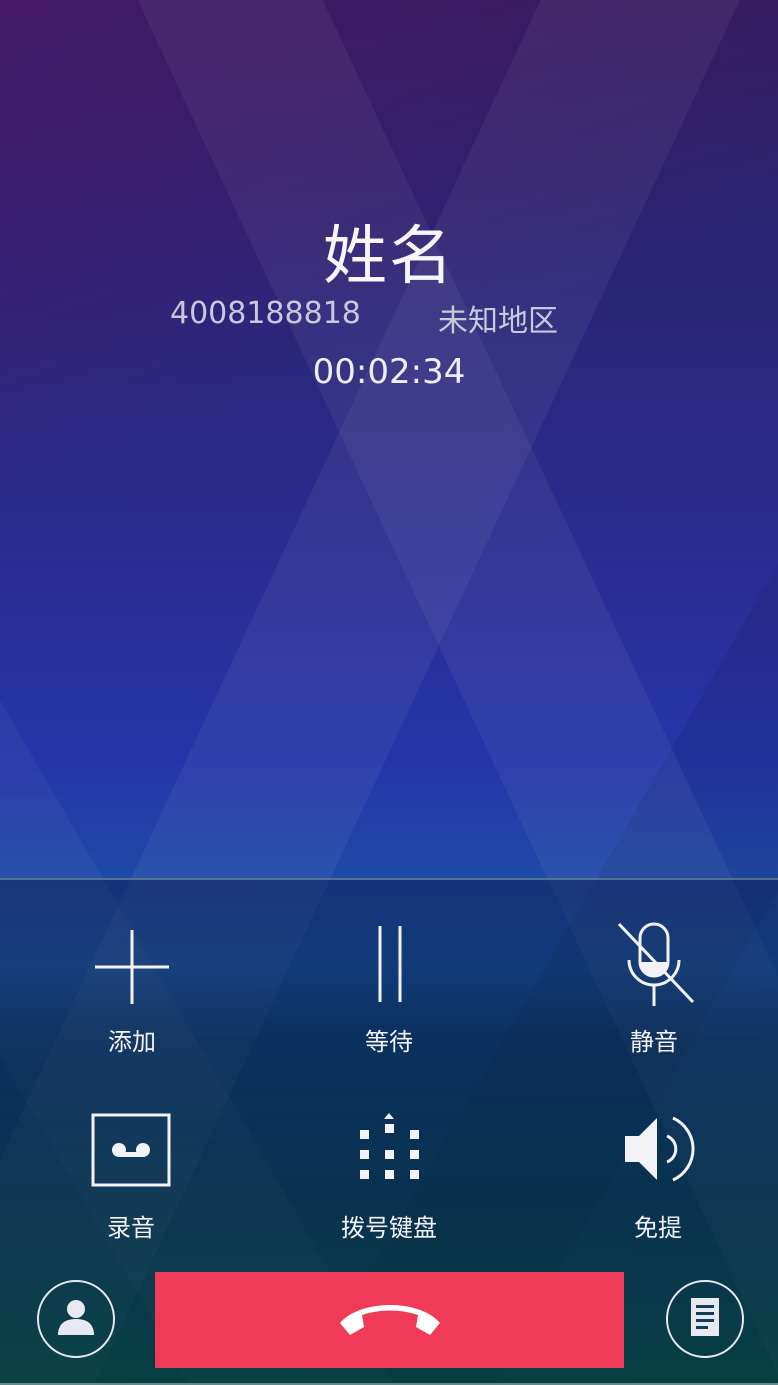 This screenshot has width=778, height=1385. What do you see at coordinates (389, 257) in the screenshot?
I see `caller-name: 姓名` at bounding box center [389, 257].